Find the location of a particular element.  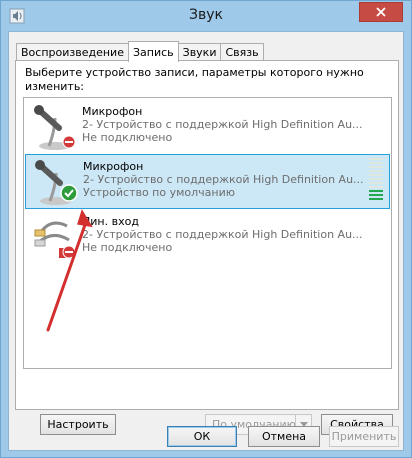

close-icon is located at coordinates (381, 12).